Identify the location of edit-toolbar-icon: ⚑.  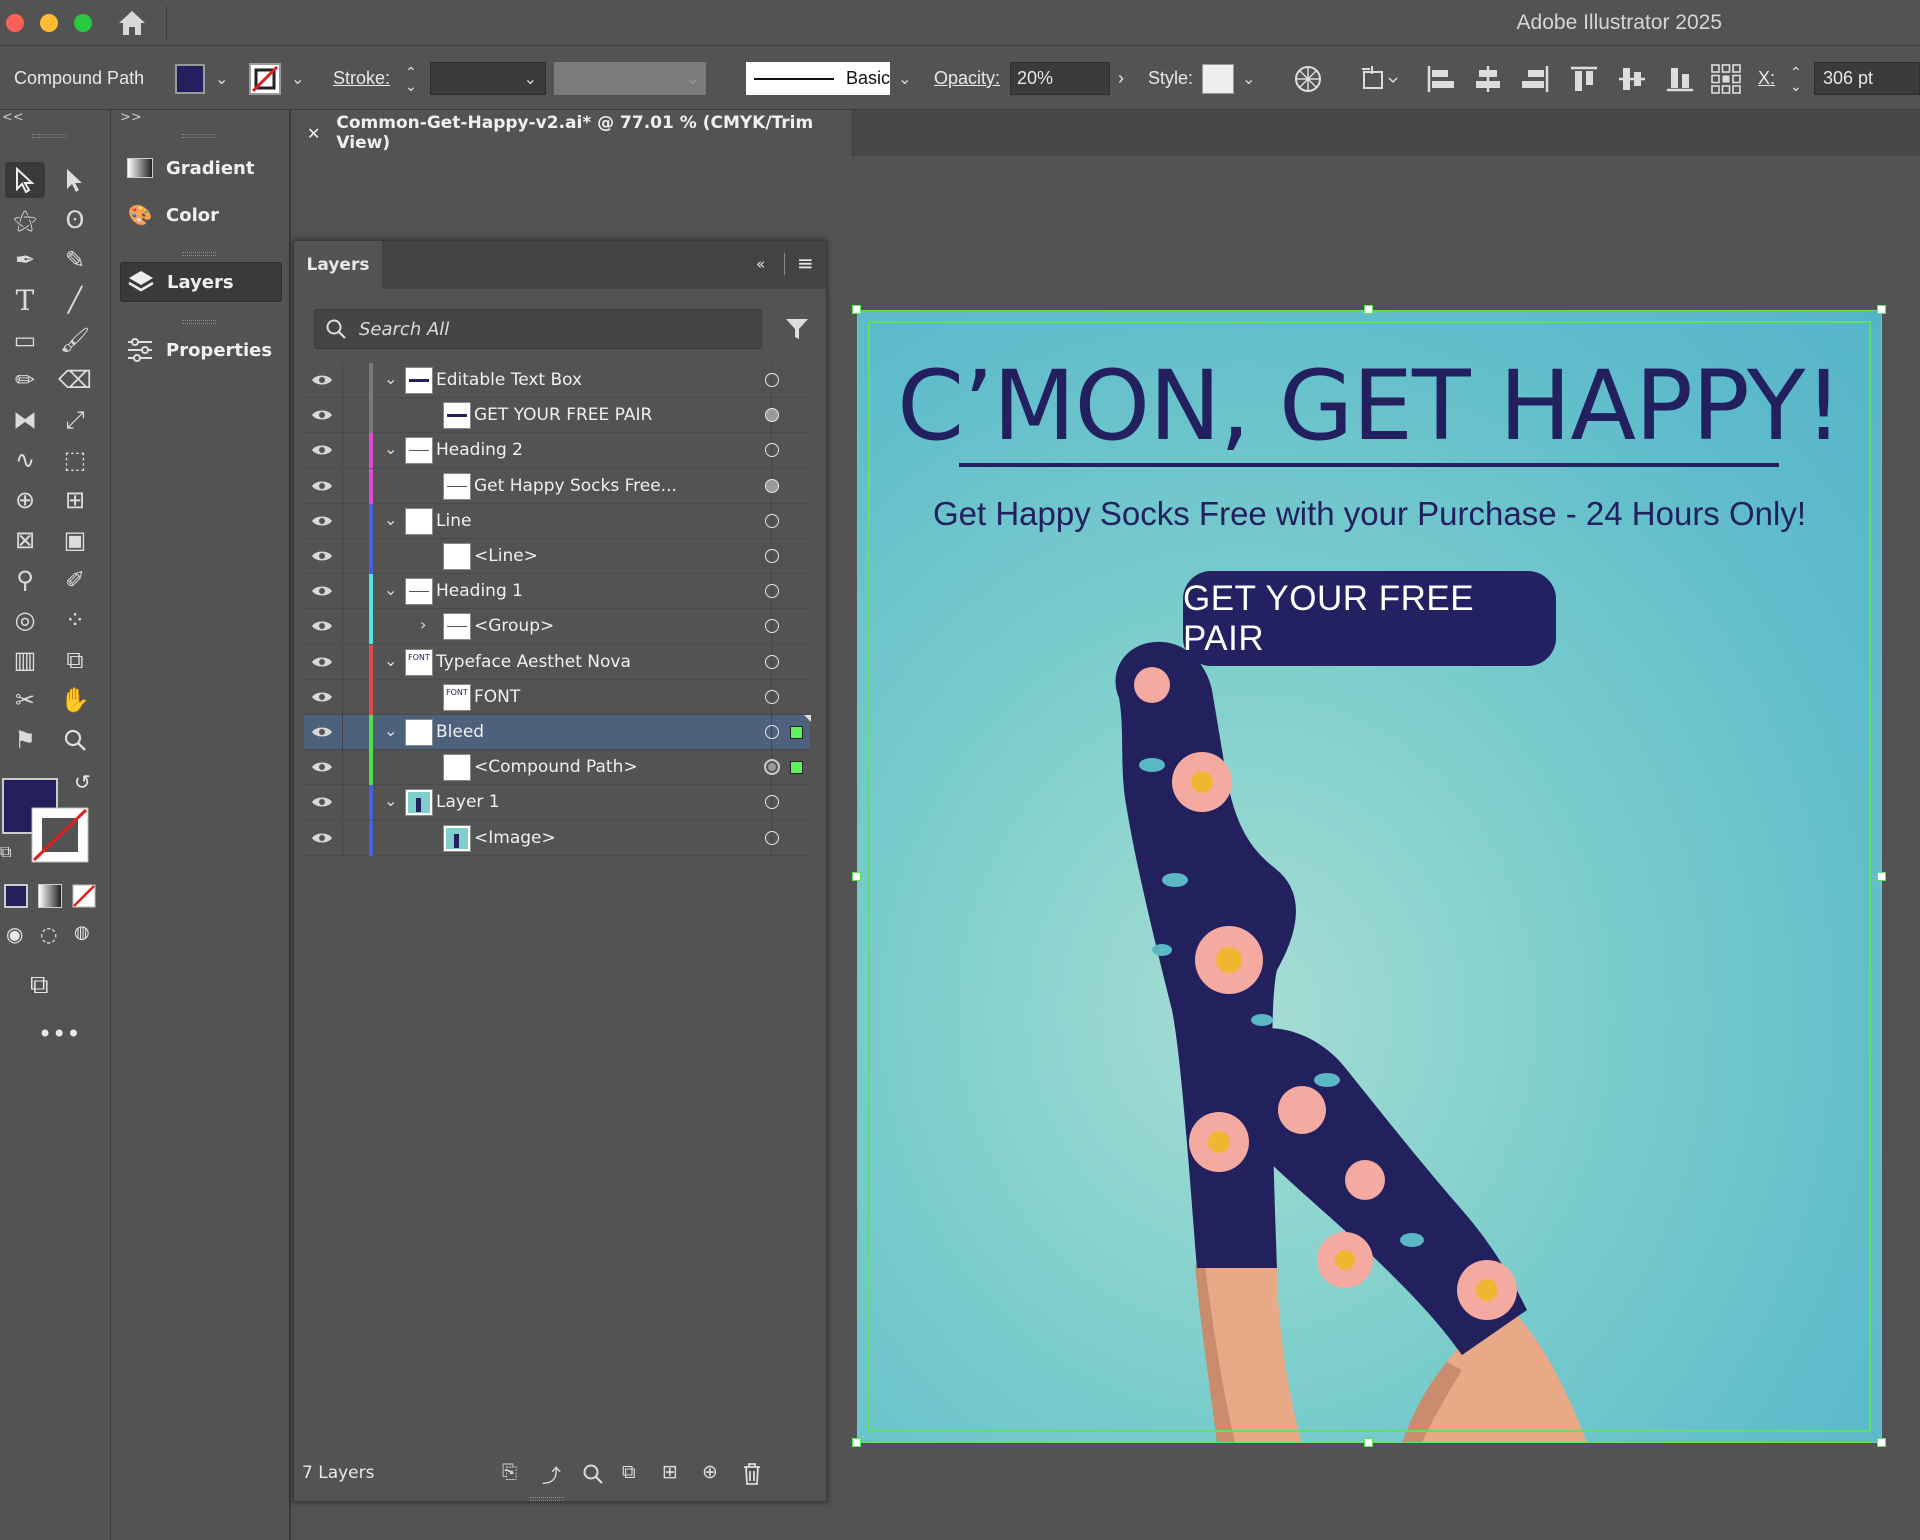
(25, 740).